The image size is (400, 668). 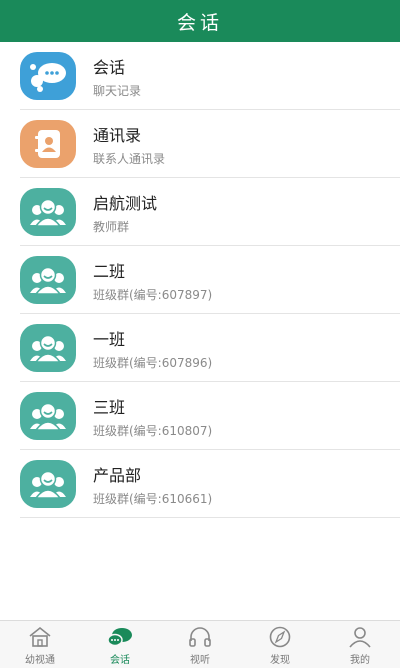 I want to click on tab-discover: 发现, so click(x=280, y=644).